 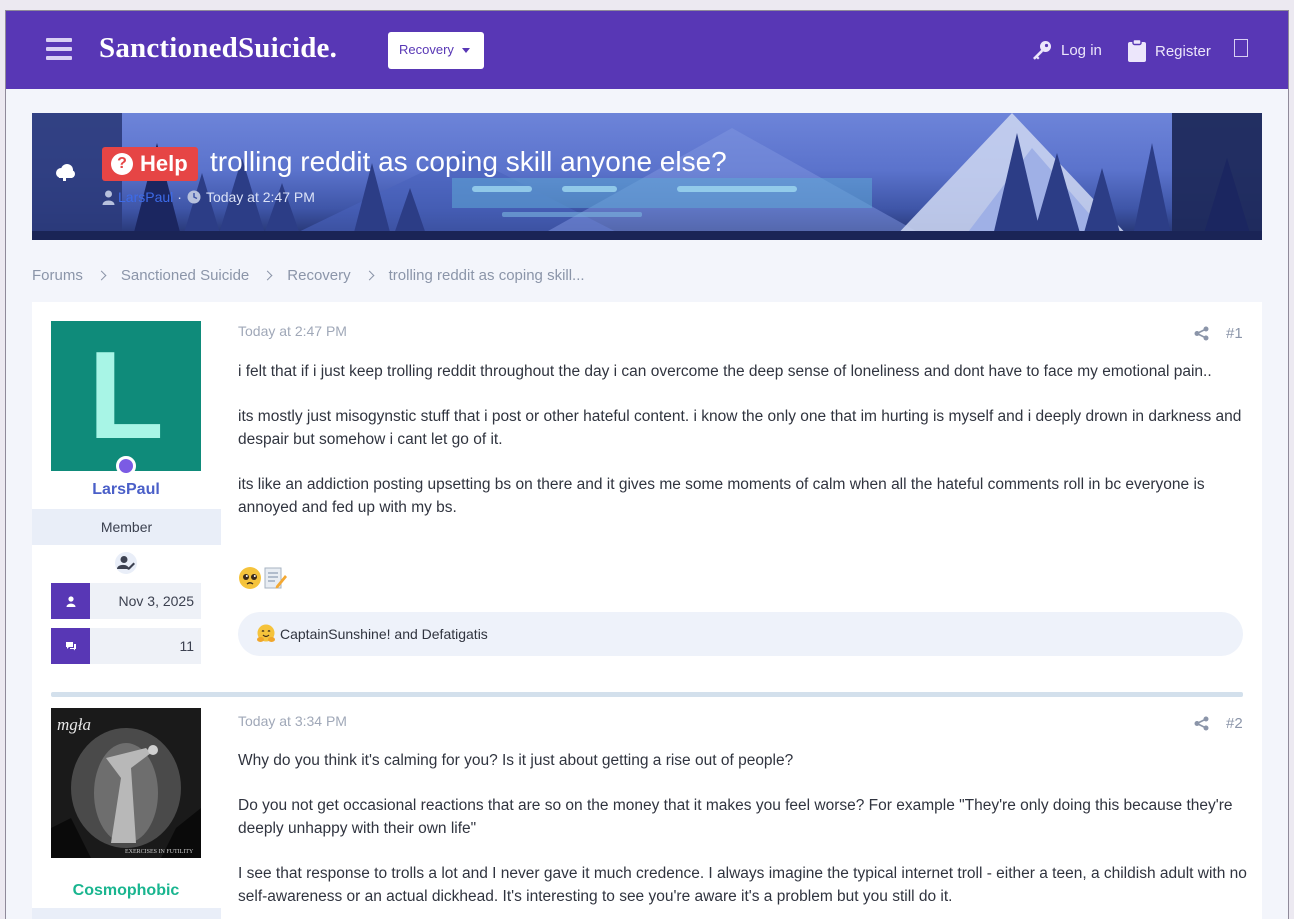 What do you see at coordinates (126, 527) in the screenshot?
I see `user-title: Member` at bounding box center [126, 527].